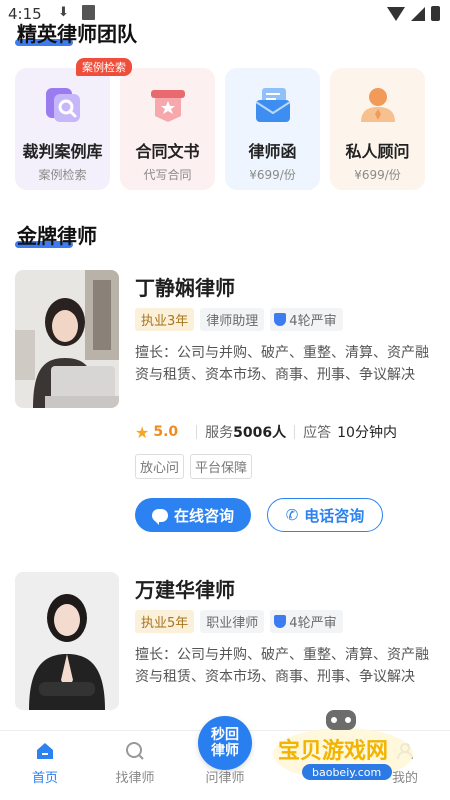 The image size is (450, 800). I want to click on platform-tag: 放心问, so click(160, 466).